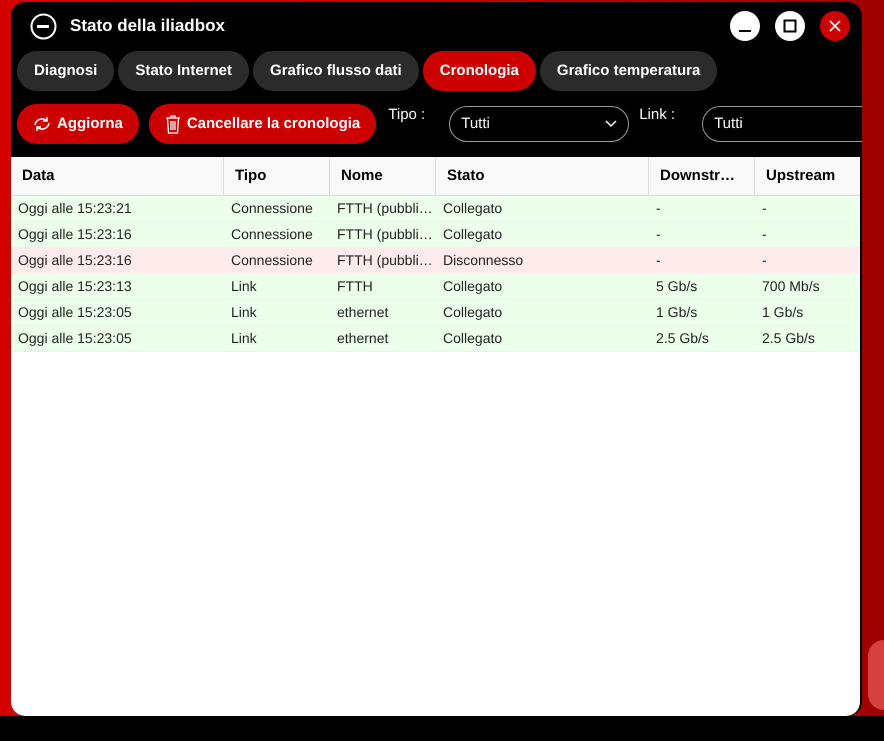 The width and height of the screenshot is (884, 741). I want to click on column-header: Stato, so click(542, 176).